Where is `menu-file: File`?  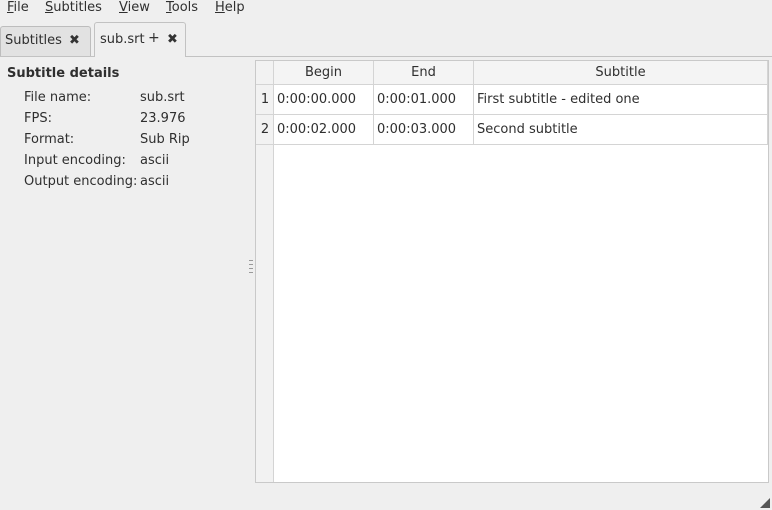 menu-file: File is located at coordinates (18, 9).